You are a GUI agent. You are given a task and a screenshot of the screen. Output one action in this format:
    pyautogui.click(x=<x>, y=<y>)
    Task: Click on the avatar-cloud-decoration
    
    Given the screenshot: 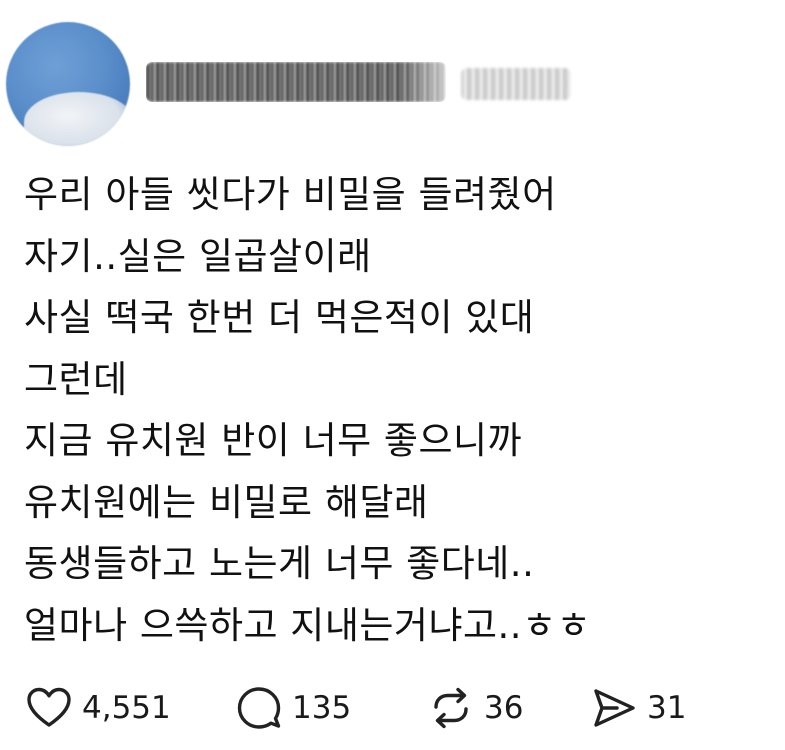 What is the action you would take?
    pyautogui.click(x=77, y=119)
    